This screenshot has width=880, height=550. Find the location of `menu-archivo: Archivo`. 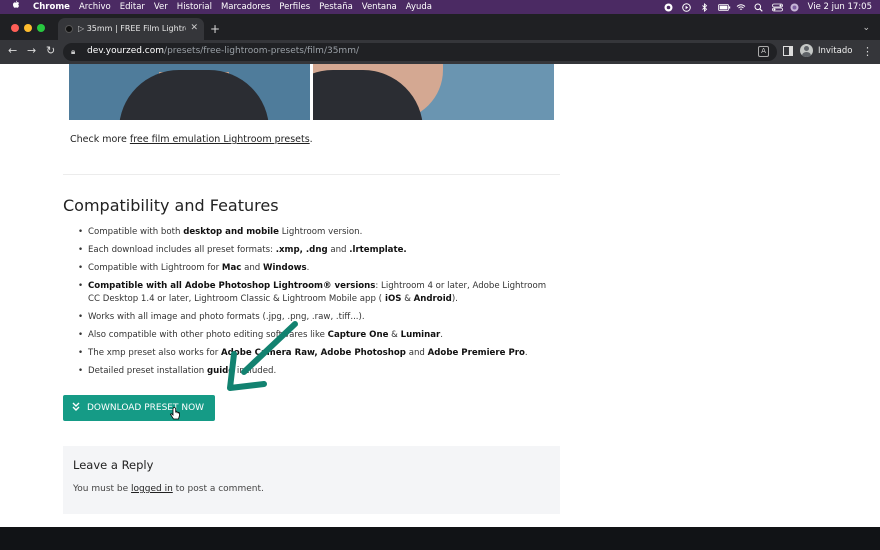

menu-archivo: Archivo is located at coordinates (95, 7).